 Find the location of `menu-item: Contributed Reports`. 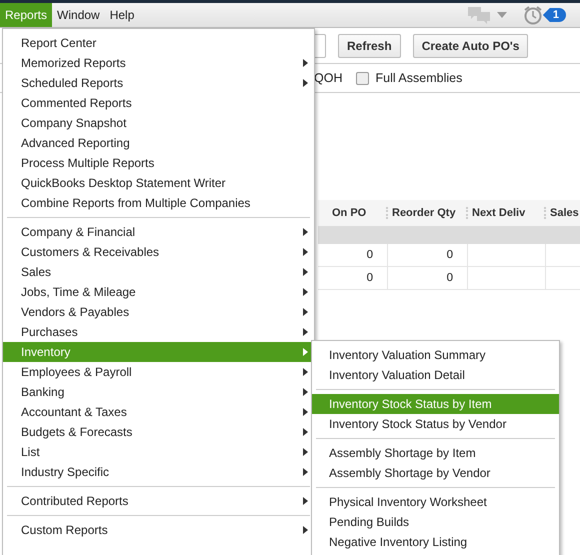

menu-item: Contributed Reports is located at coordinates (158, 501).